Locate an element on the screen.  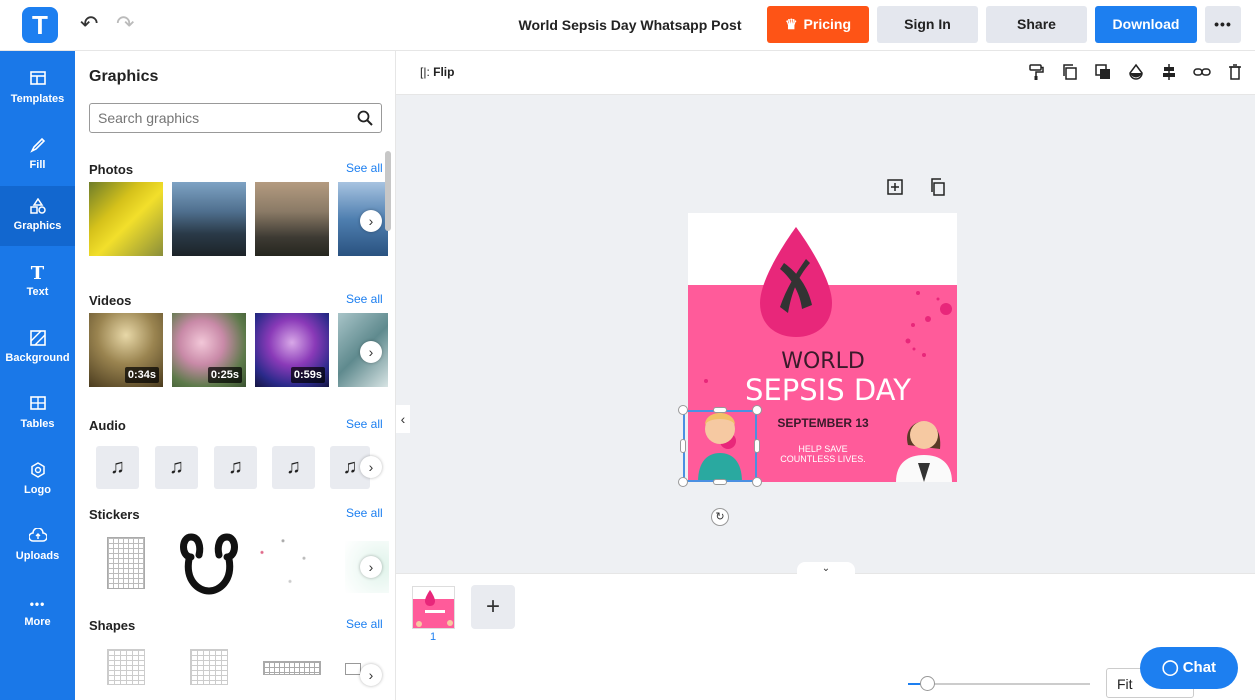
design-tagline-2: COUNTLESS LIVES. is located at coordinates (823, 459).